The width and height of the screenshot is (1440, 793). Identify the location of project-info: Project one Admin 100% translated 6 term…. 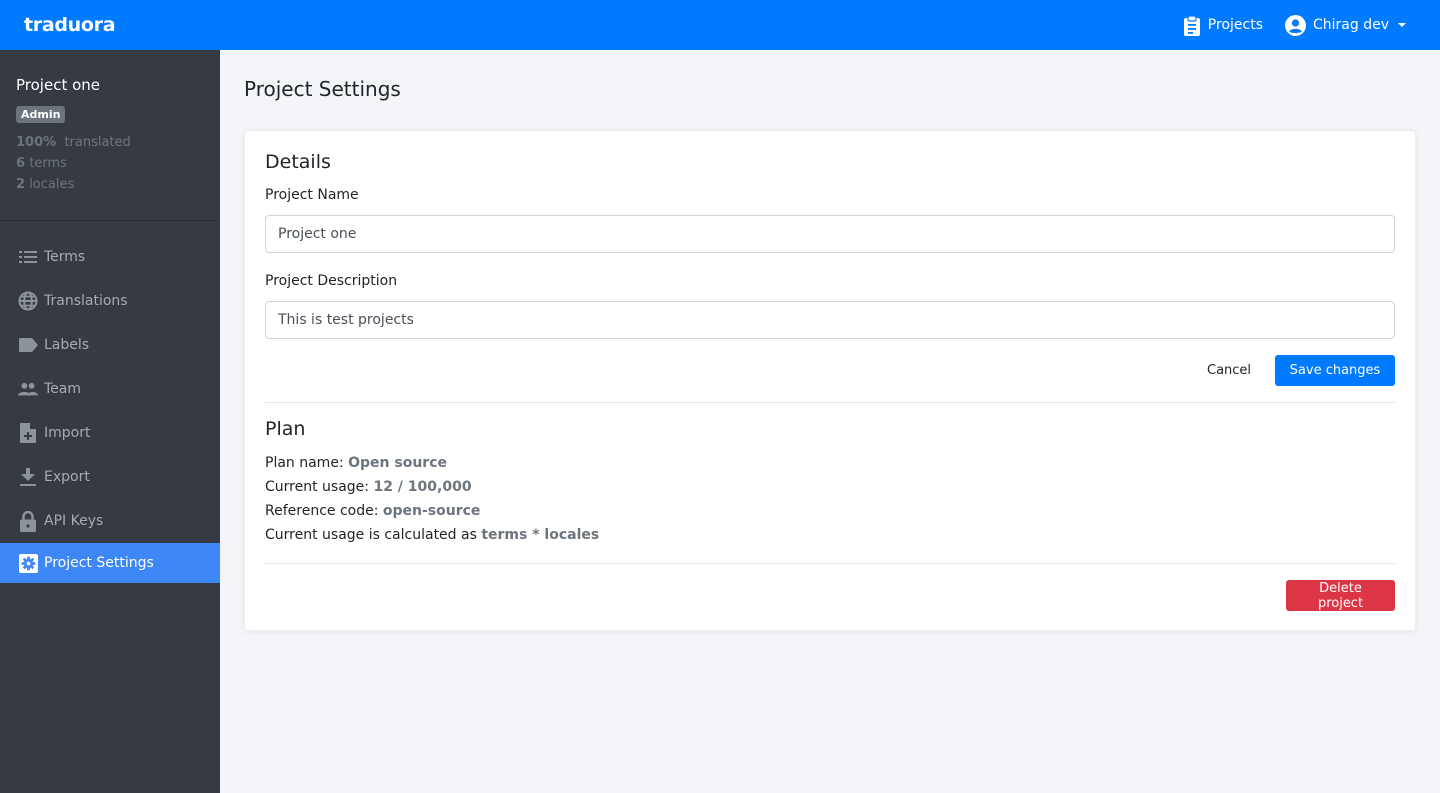
(110, 135).